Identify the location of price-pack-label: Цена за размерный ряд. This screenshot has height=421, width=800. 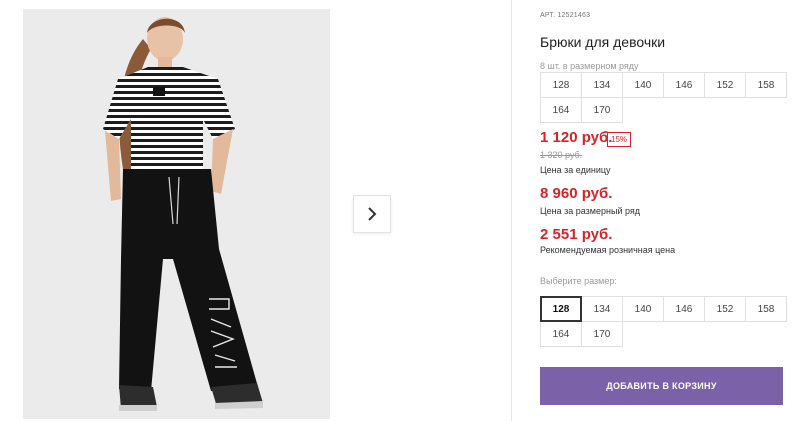
(590, 211).